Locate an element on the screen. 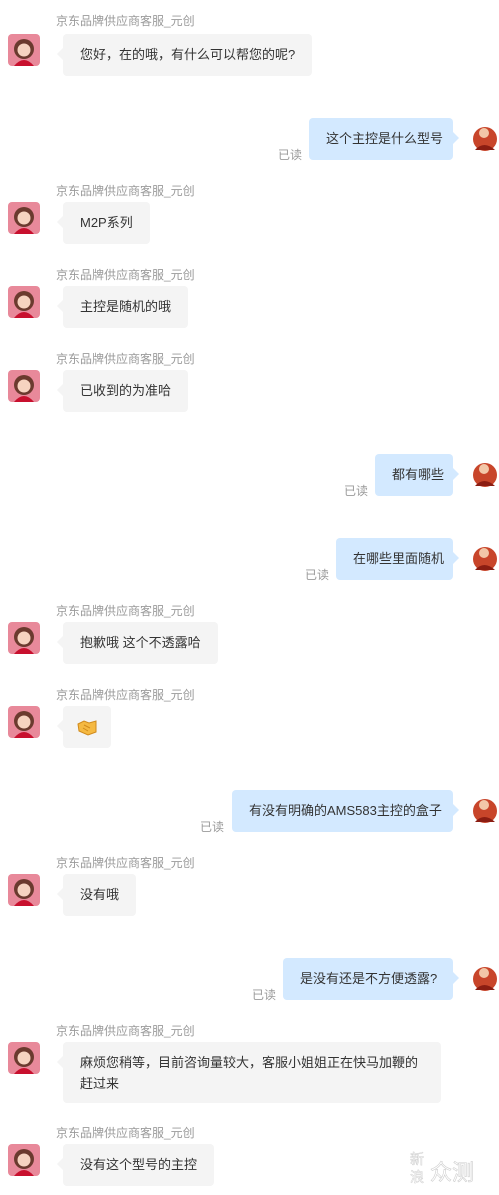  message-bubble-agent: 您好，在的哦，有什么可以帮您的呢? is located at coordinates (184, 55).